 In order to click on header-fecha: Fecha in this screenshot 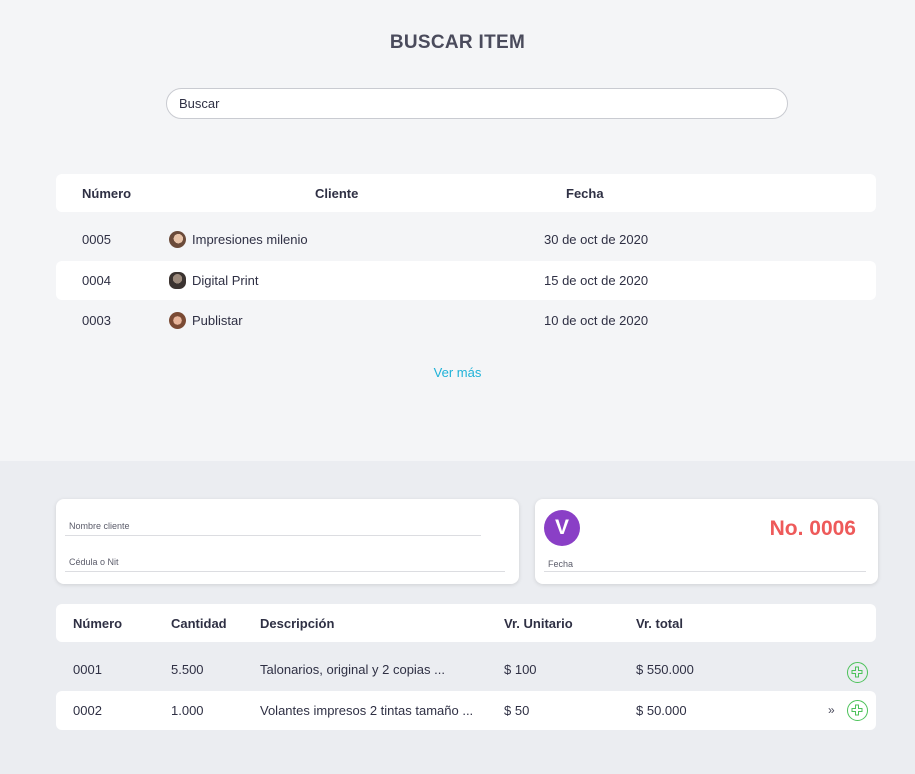, I will do `click(585, 193)`.